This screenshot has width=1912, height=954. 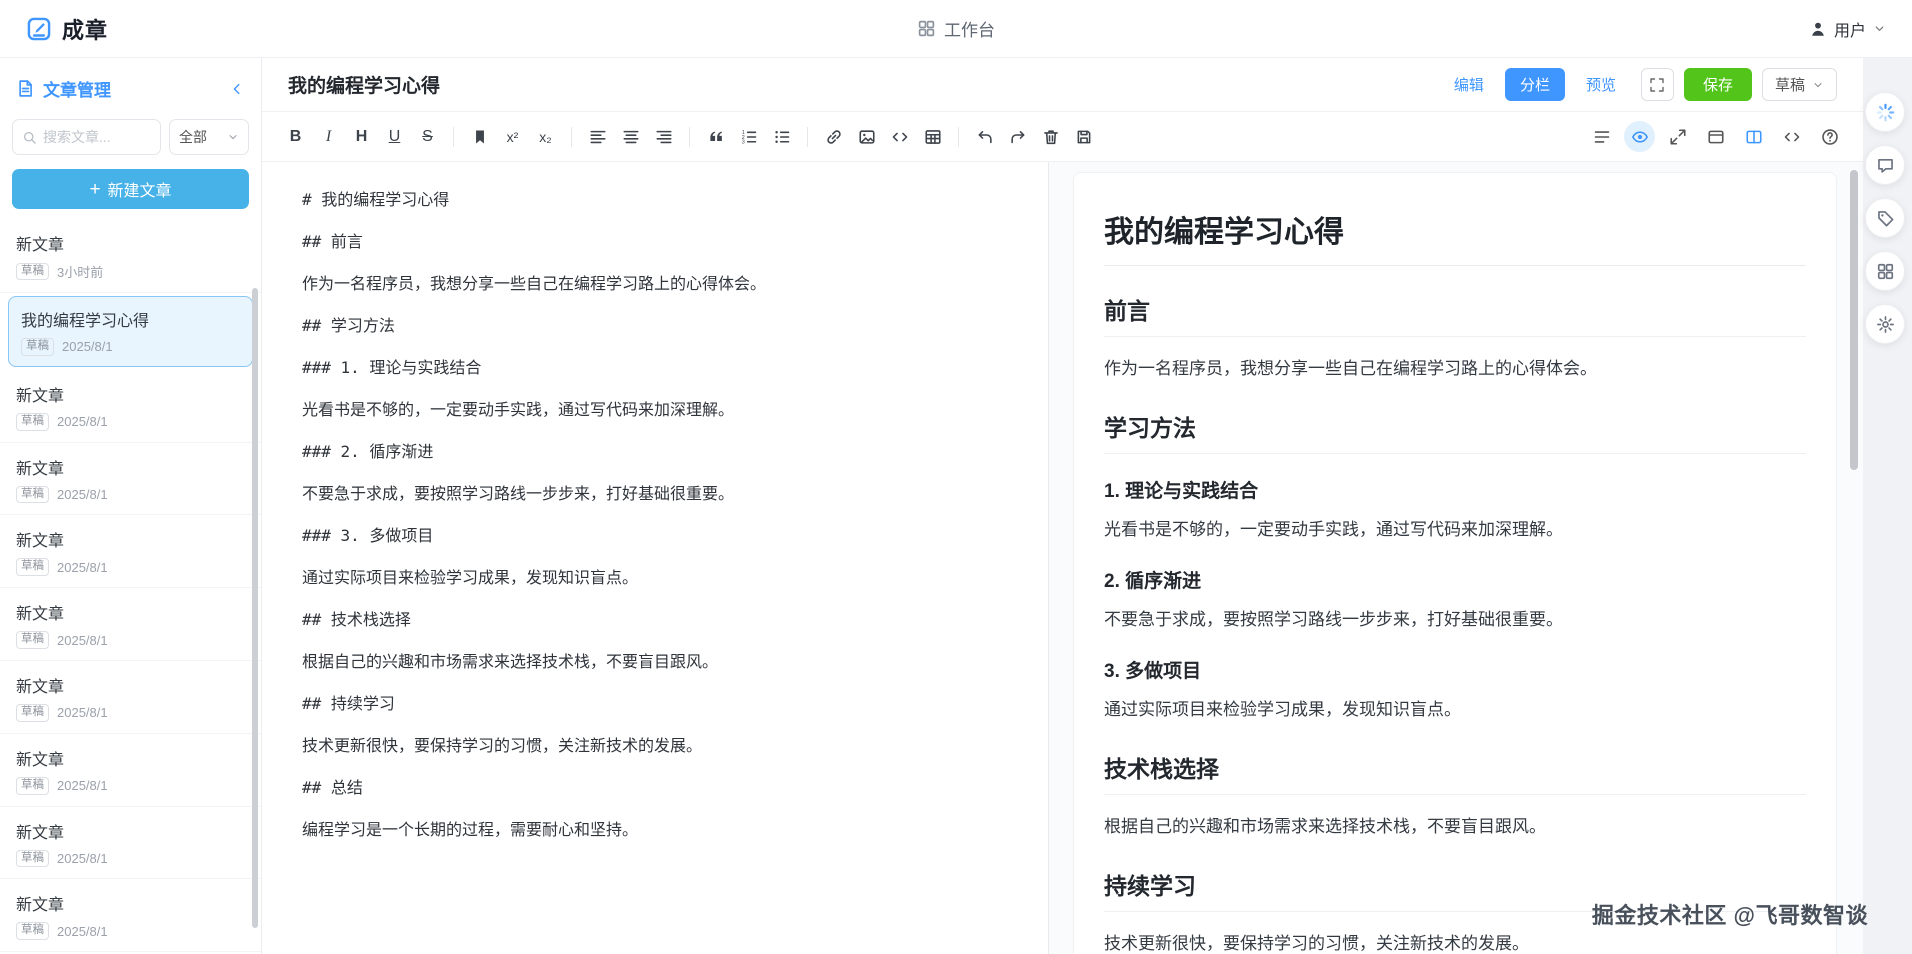 I want to click on mode-edit-button: 编辑, so click(x=1469, y=84).